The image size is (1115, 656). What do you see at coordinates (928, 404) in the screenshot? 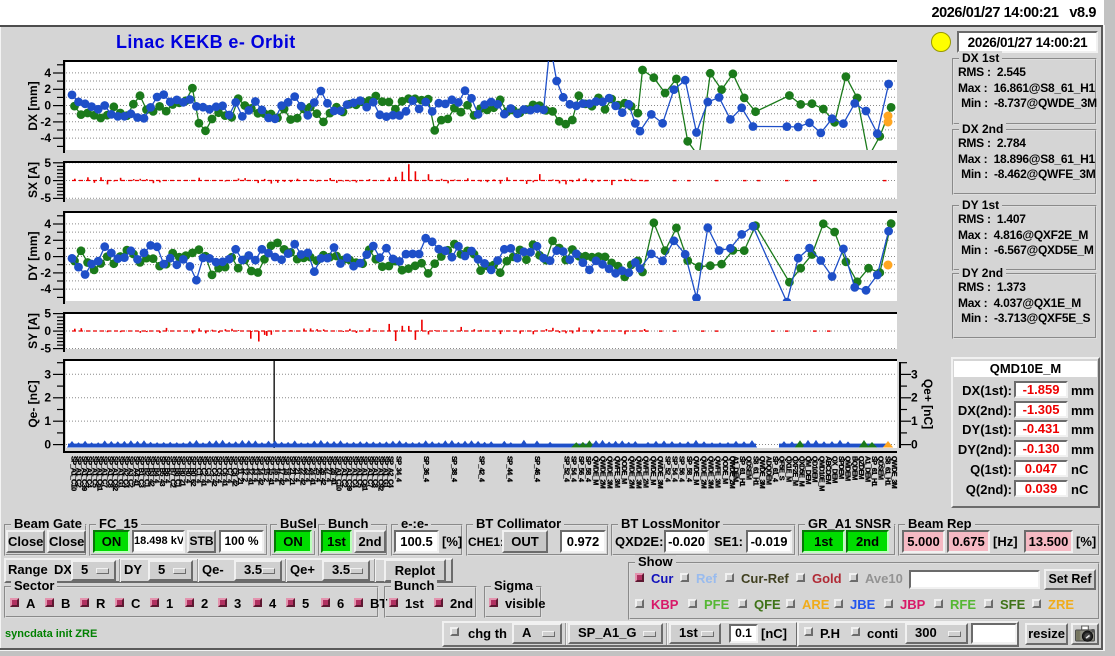
I see `svg-text: Qe+ [nC]` at bounding box center [928, 404].